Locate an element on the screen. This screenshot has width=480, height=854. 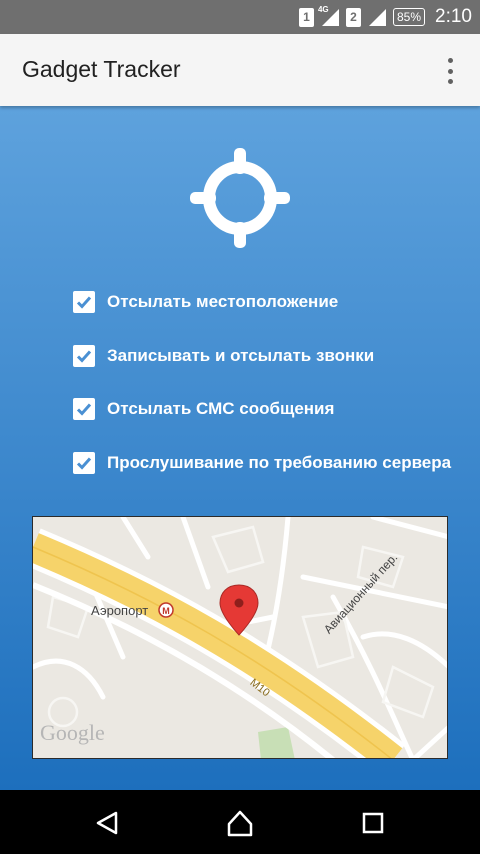
option-listen-on-demand: Прослушивание по требованию сервера is located at coordinates (262, 463).